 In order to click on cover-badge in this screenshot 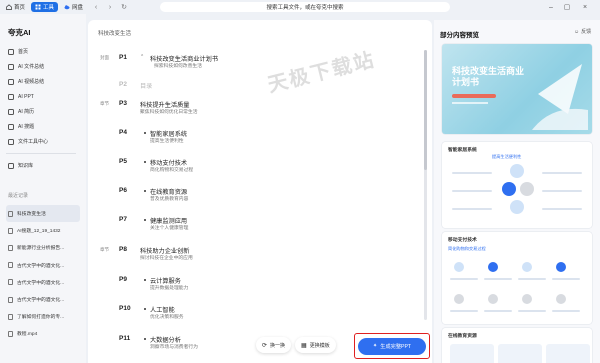, I will do `click(474, 96)`.